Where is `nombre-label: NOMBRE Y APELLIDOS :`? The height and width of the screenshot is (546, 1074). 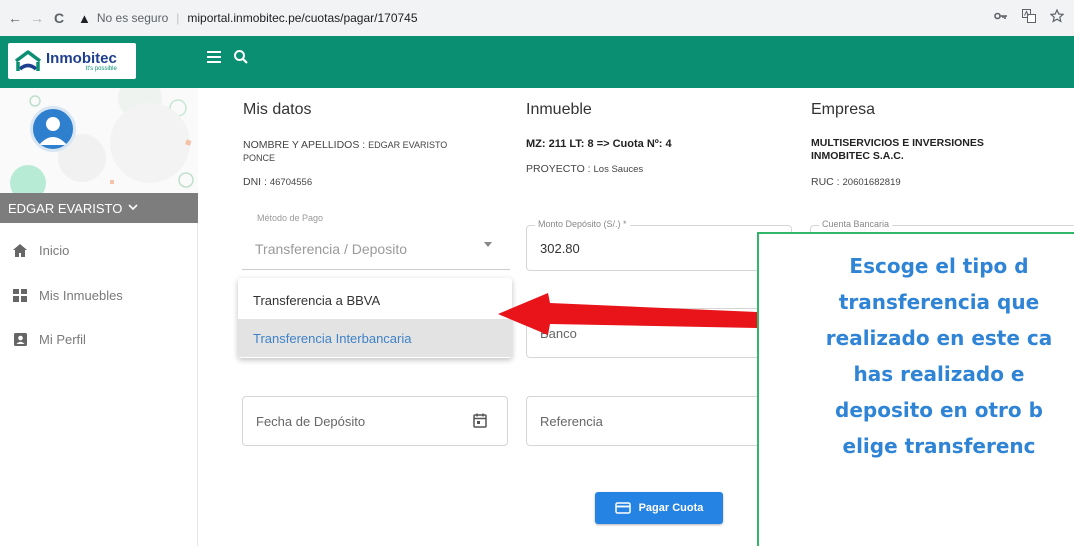 nombre-label: NOMBRE Y APELLIDOS : is located at coordinates (304, 145).